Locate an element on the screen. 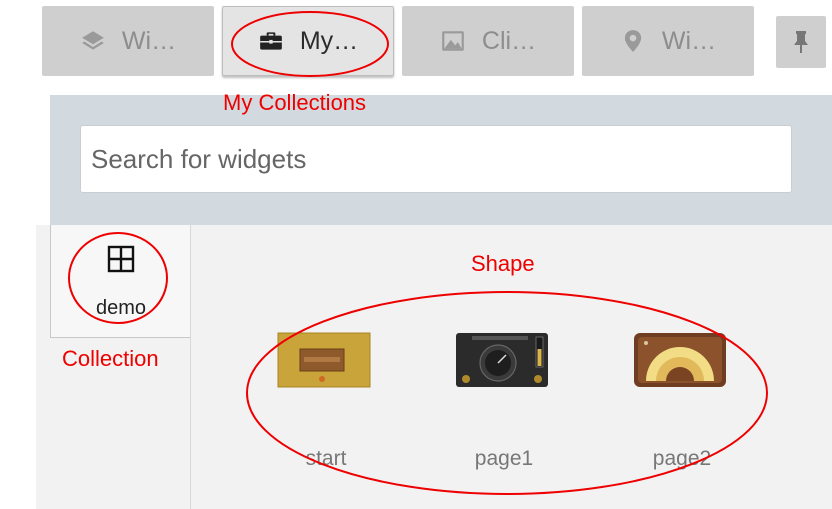 This screenshot has width=832, height=509. layers-icon is located at coordinates (93, 40).